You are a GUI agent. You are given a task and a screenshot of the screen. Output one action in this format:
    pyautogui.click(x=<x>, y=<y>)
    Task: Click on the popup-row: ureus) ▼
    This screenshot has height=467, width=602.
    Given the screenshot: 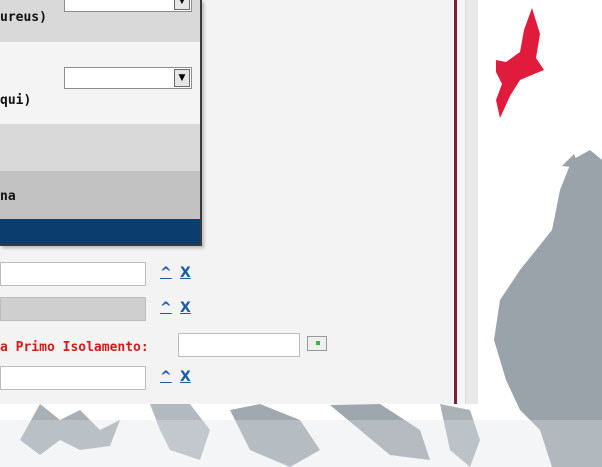 What is the action you would take?
    pyautogui.click(x=100, y=21)
    